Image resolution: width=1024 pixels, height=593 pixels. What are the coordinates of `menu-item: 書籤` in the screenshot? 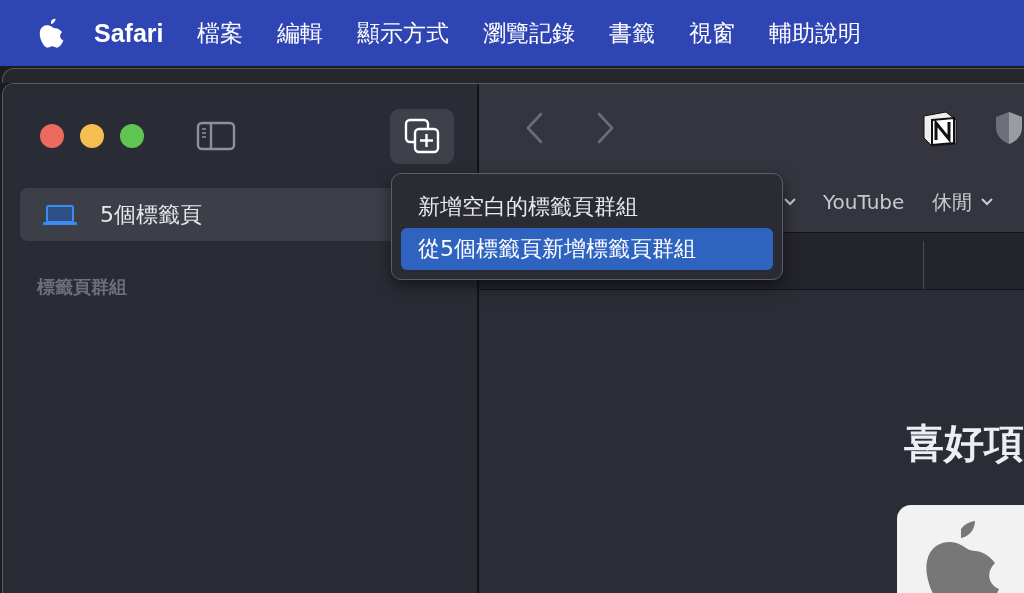 It's located at (632, 33).